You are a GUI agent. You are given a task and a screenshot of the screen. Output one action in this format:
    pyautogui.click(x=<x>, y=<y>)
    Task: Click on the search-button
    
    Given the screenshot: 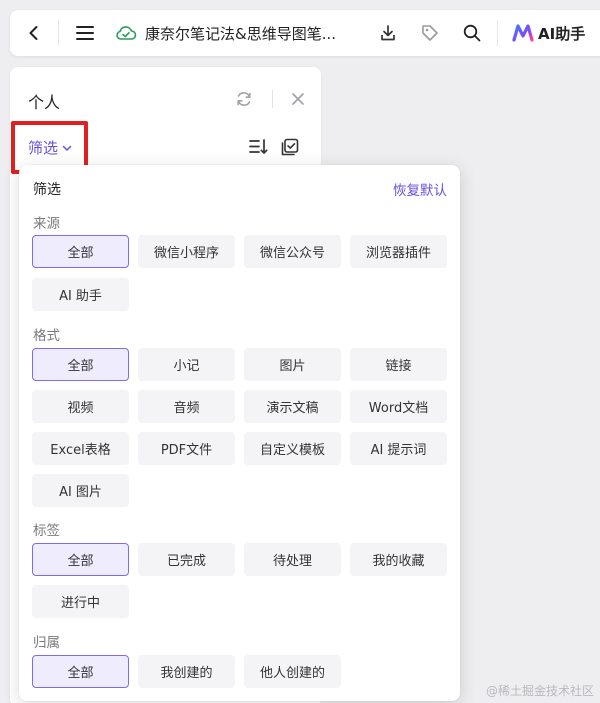 What is the action you would take?
    pyautogui.click(x=472, y=33)
    